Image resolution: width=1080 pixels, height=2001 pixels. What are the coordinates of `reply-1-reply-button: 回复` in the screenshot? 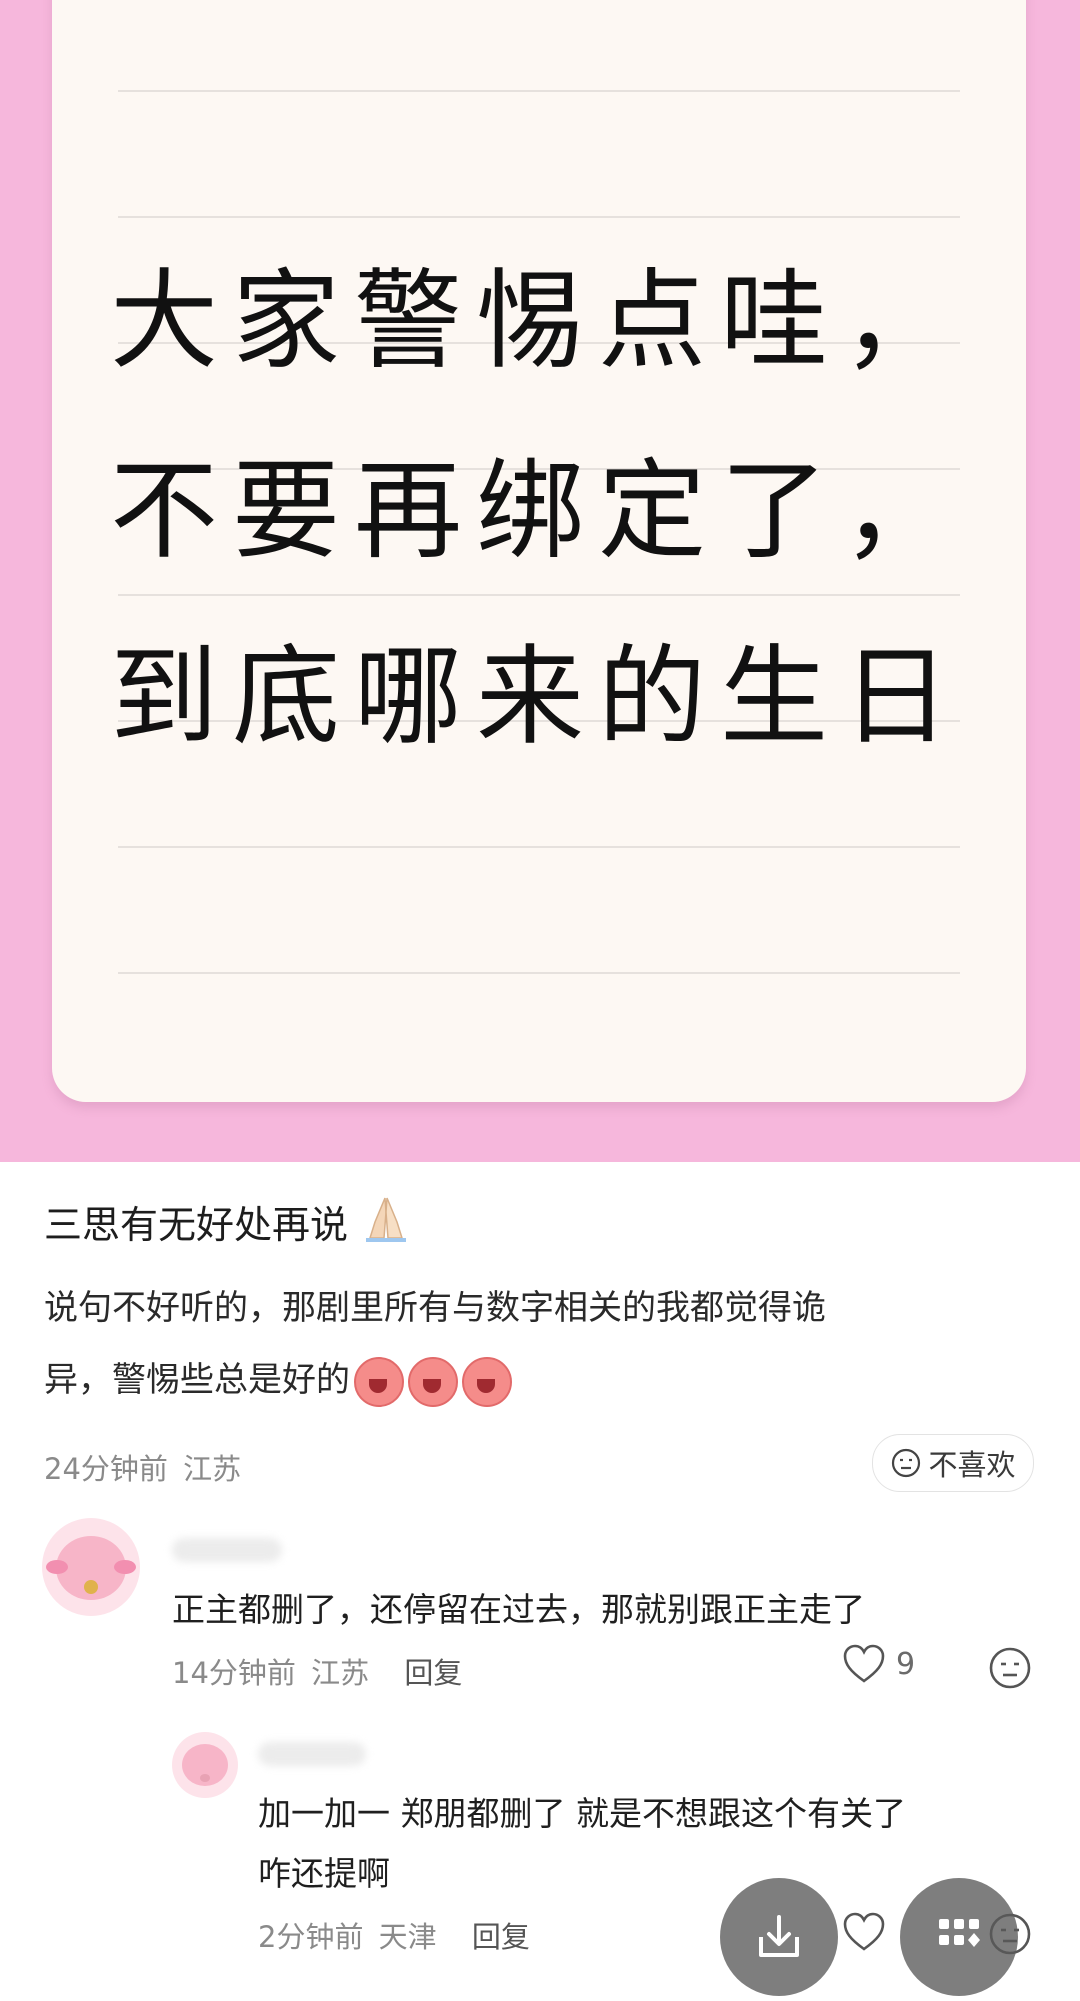 It's located at (433, 1673).